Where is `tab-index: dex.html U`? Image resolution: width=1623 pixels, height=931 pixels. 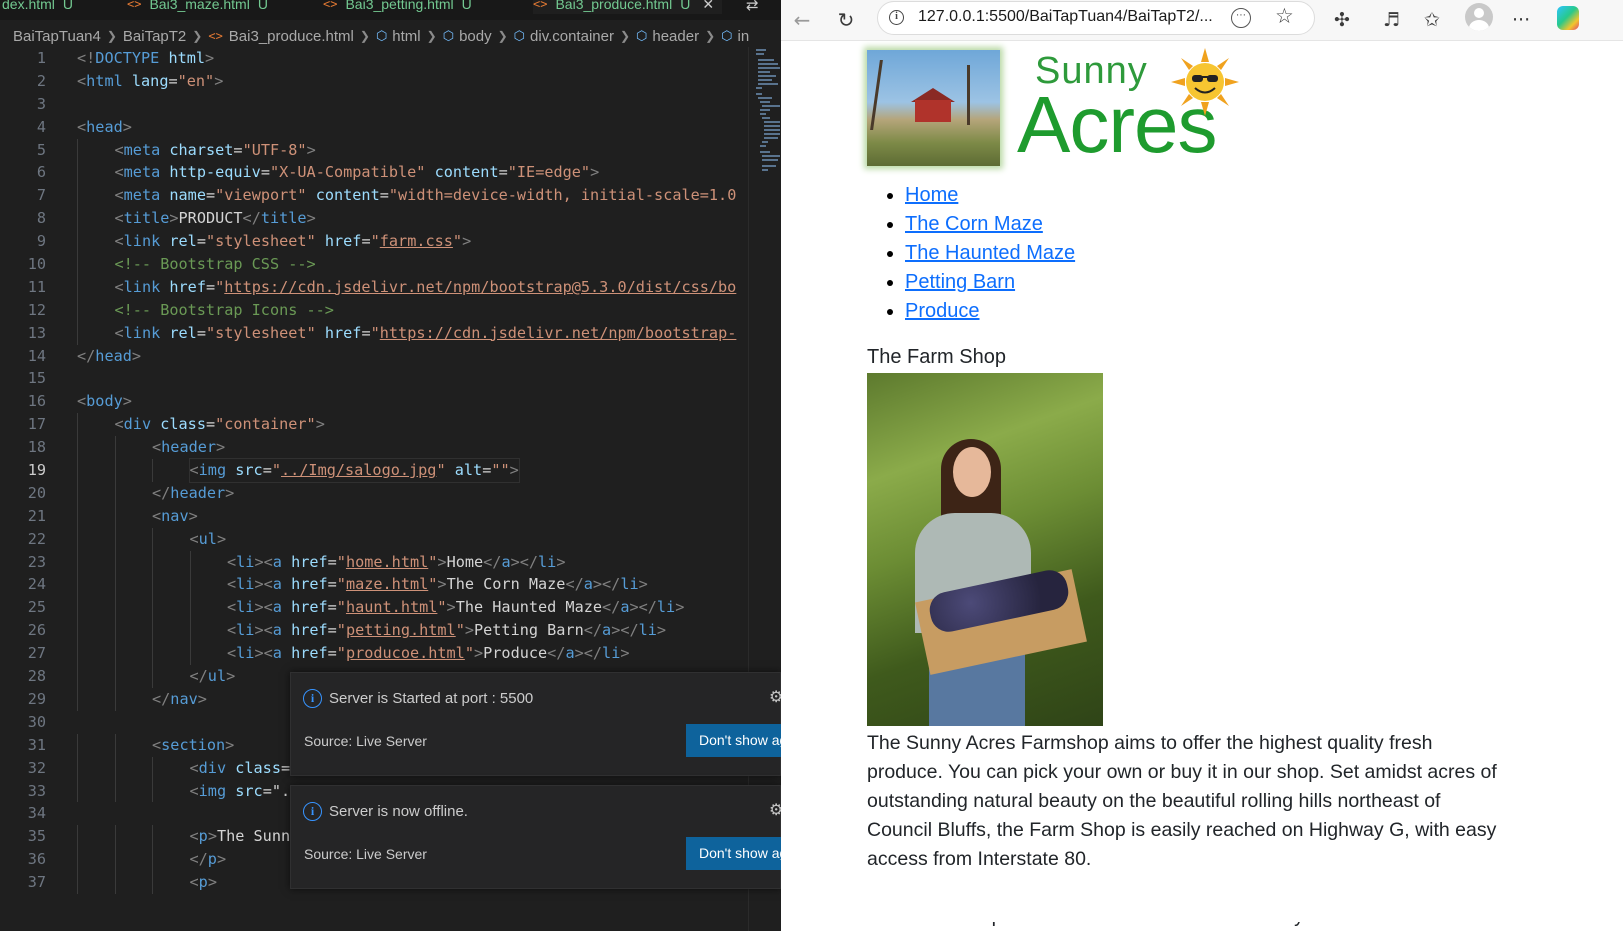
tab-index: dex.html U is located at coordinates (37, 7).